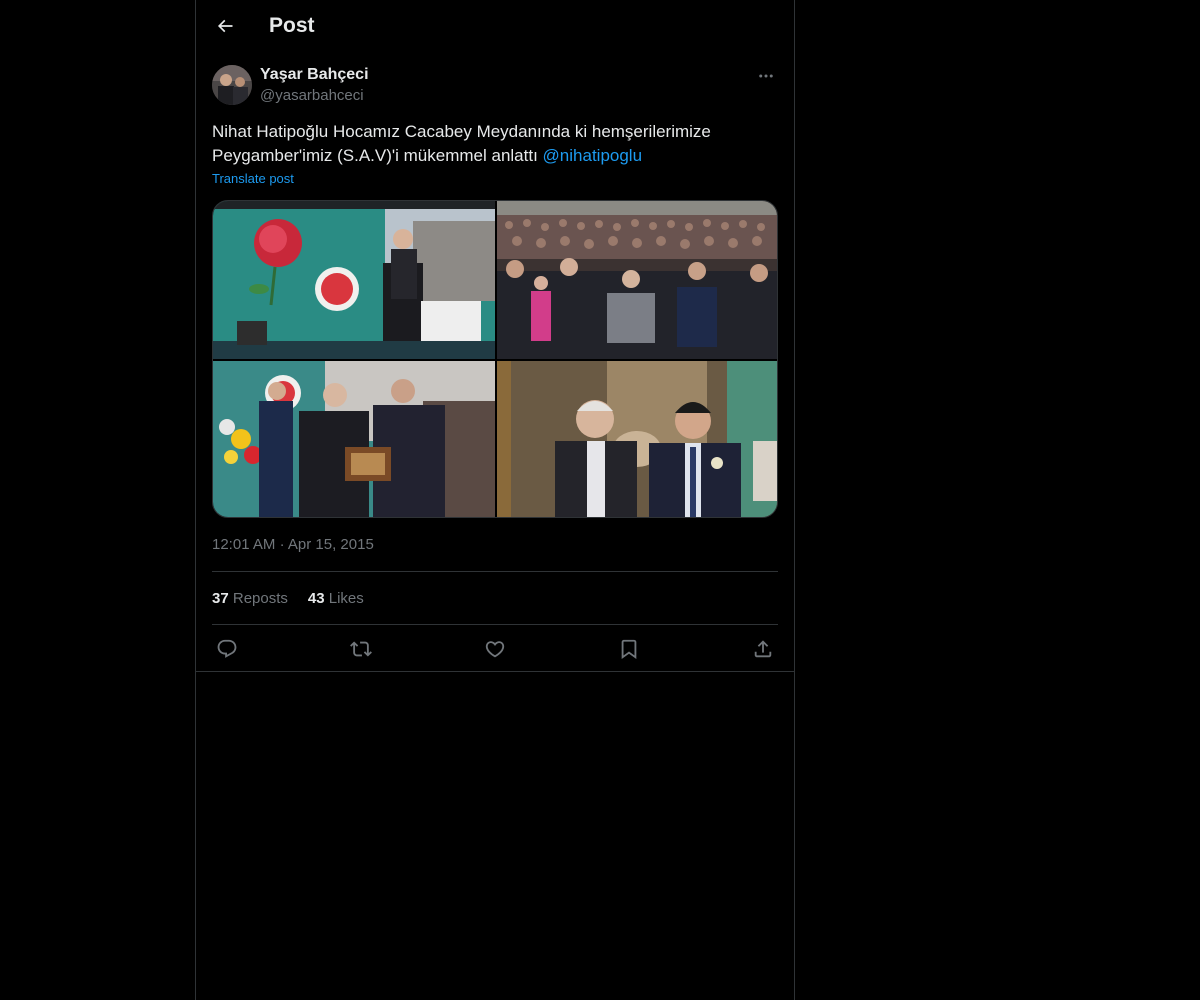 This screenshot has width=1200, height=1000. Describe the element at coordinates (495, 86) in the screenshot. I see `author-row: Yaşar Bahçeci @yasarbahceci` at that location.